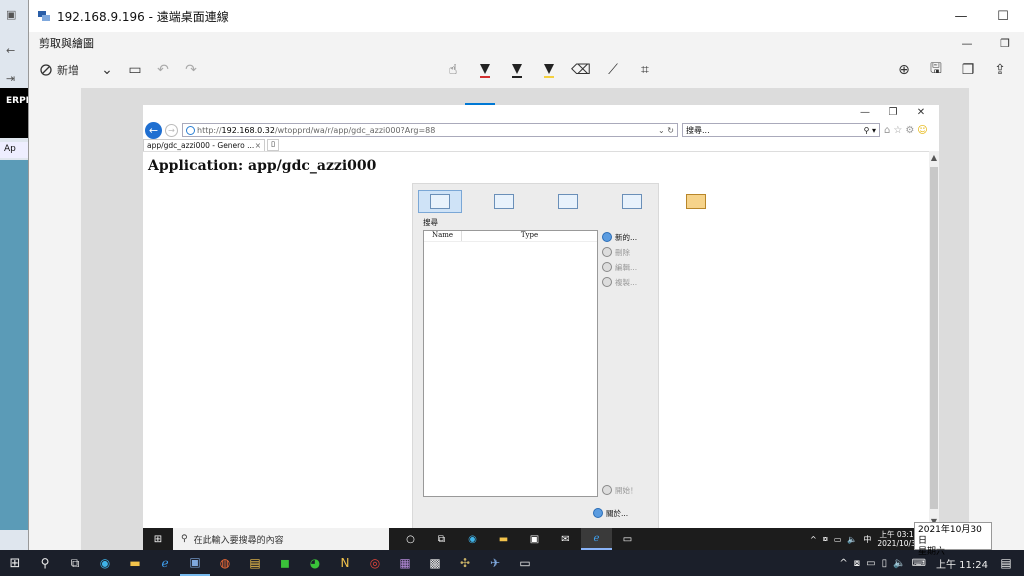 The height and width of the screenshot is (576, 1024). What do you see at coordinates (781, 130) in the screenshot?
I see `search-box: 搜尋... ⚲ ▾` at bounding box center [781, 130].